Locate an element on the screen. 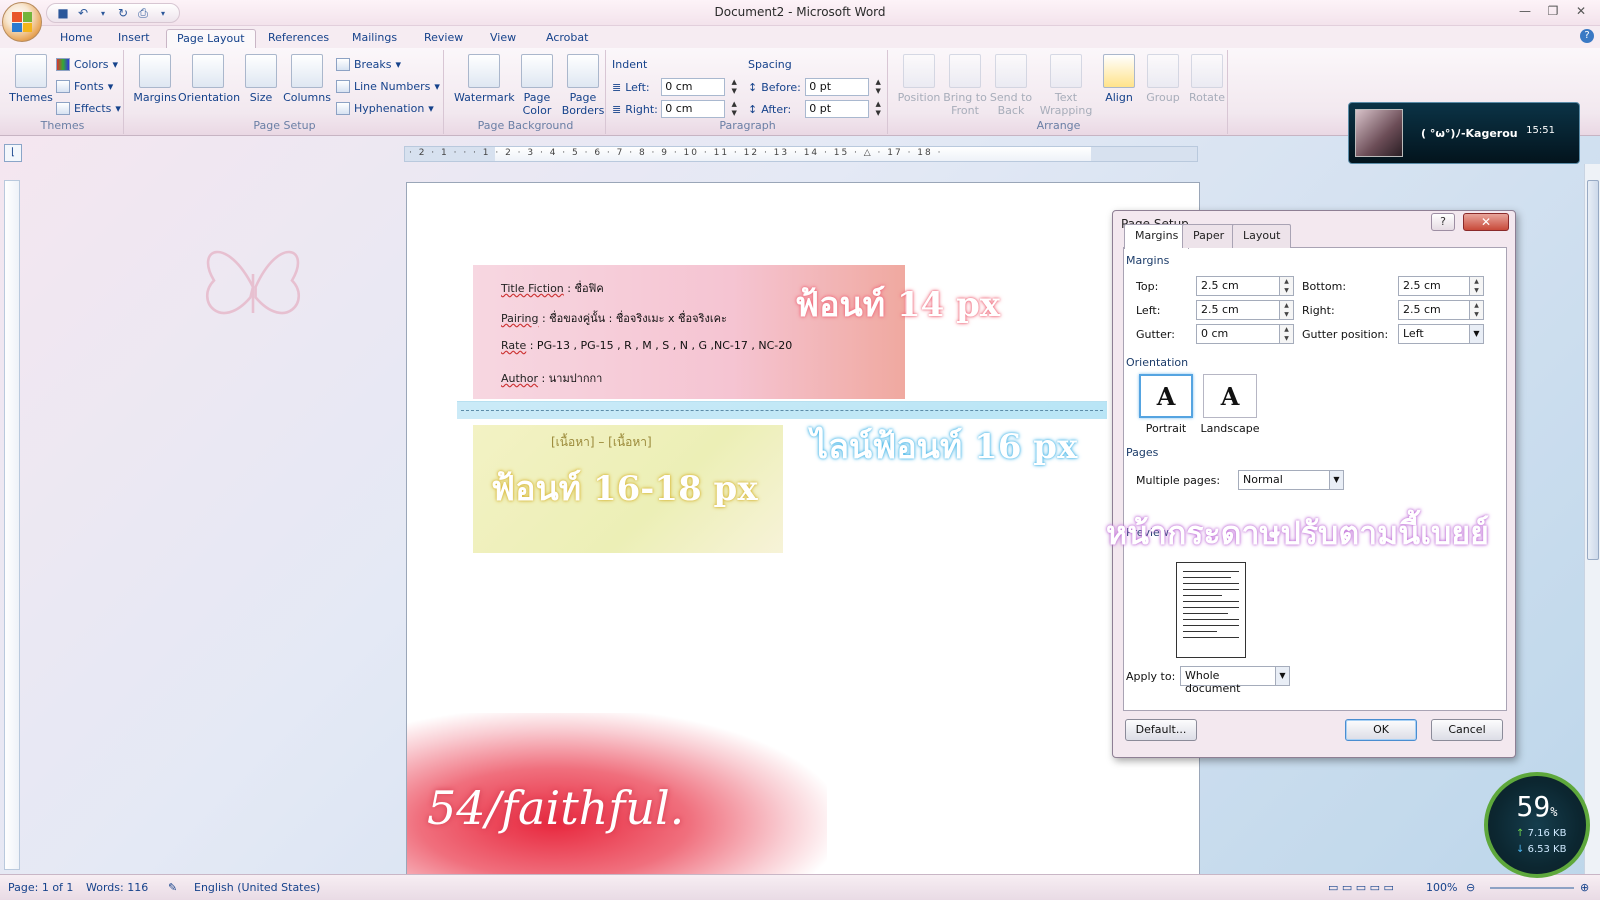 The height and width of the screenshot is (900, 1600). tab-references: References is located at coordinates (298, 38).